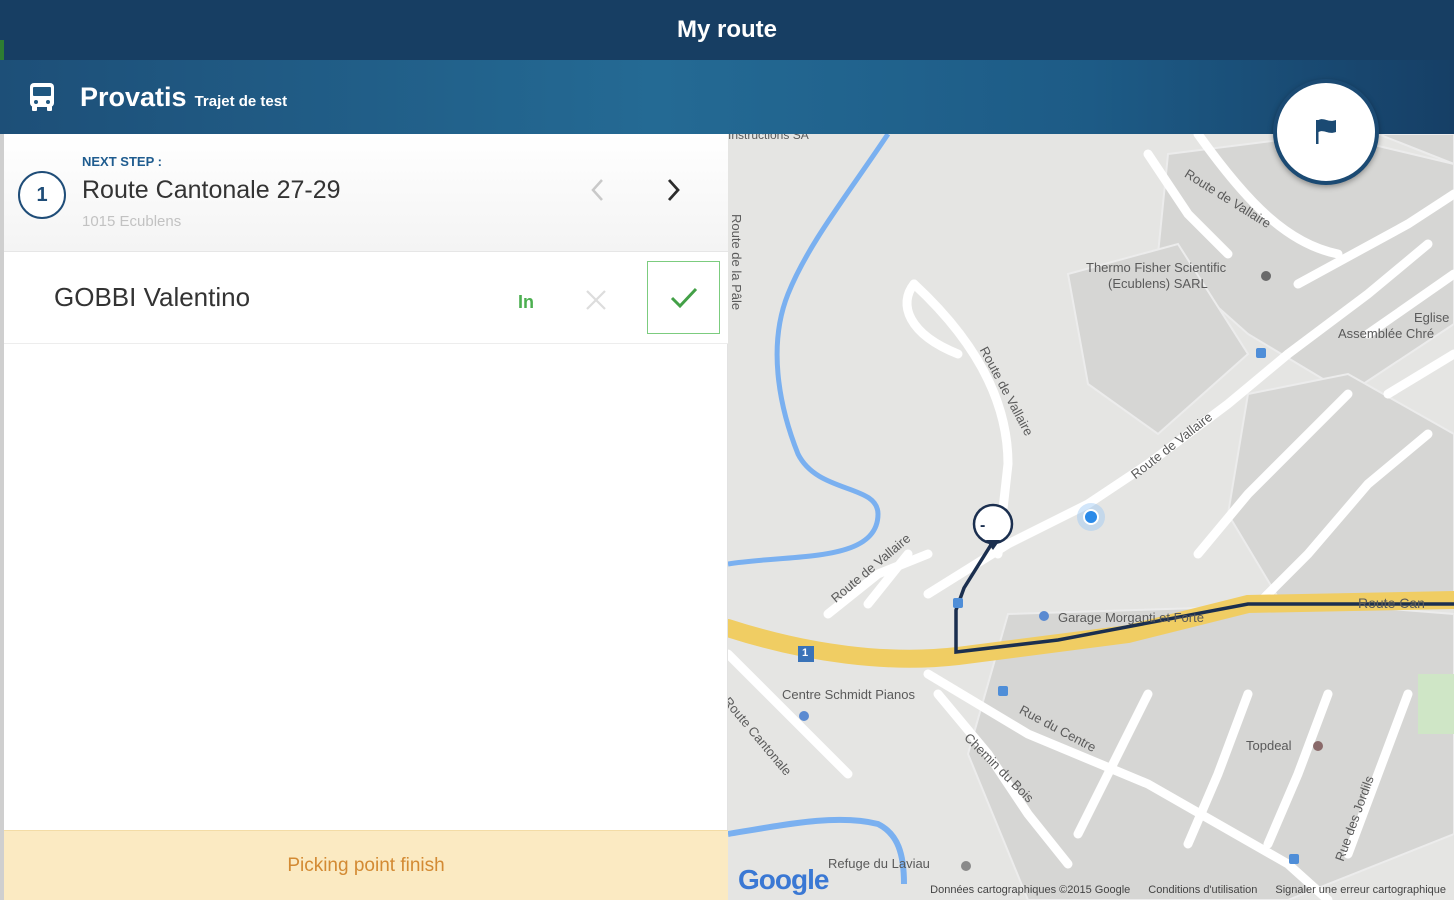  I want to click on route-marker-label: -, so click(983, 525).